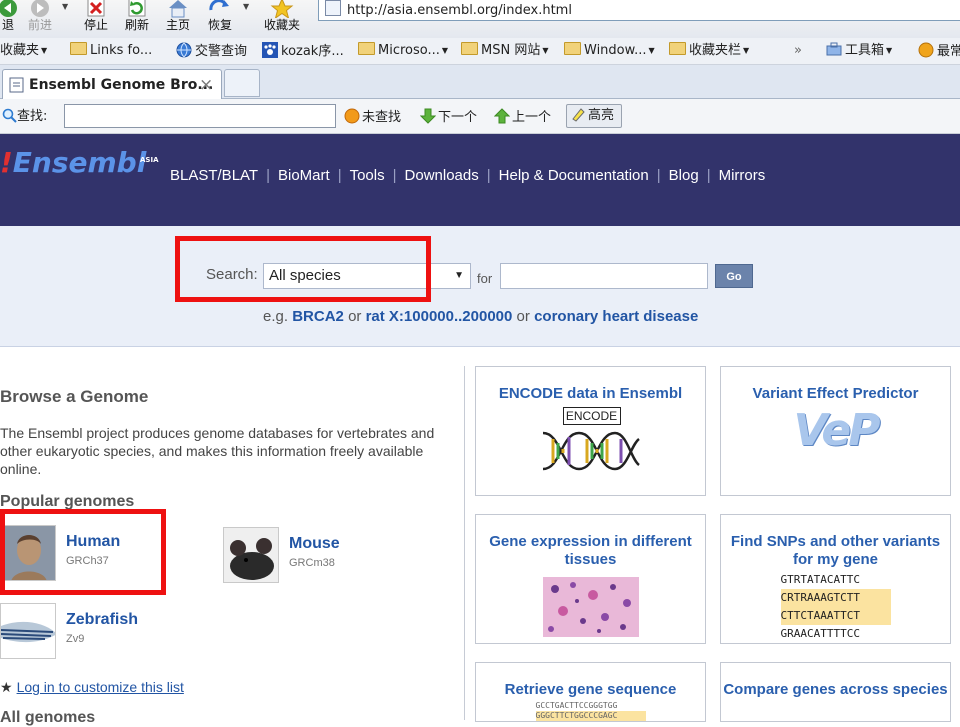 The height and width of the screenshot is (727, 960). I want to click on nav-blog: Blog, so click(684, 175).